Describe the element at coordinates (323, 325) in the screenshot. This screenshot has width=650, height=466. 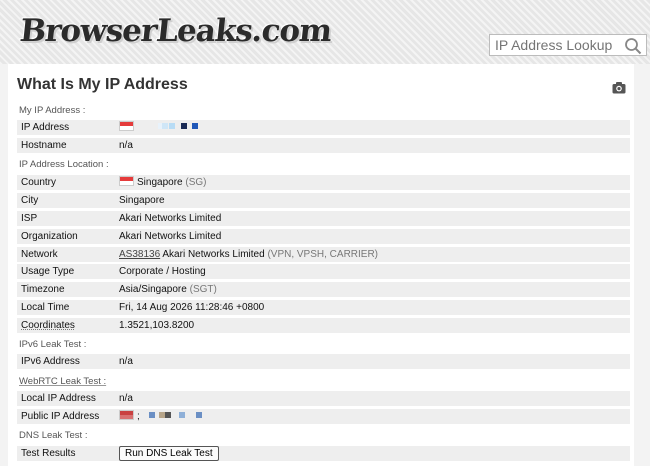
I see `row-coordinates: Coordinates 1.3521,103.8200` at that location.